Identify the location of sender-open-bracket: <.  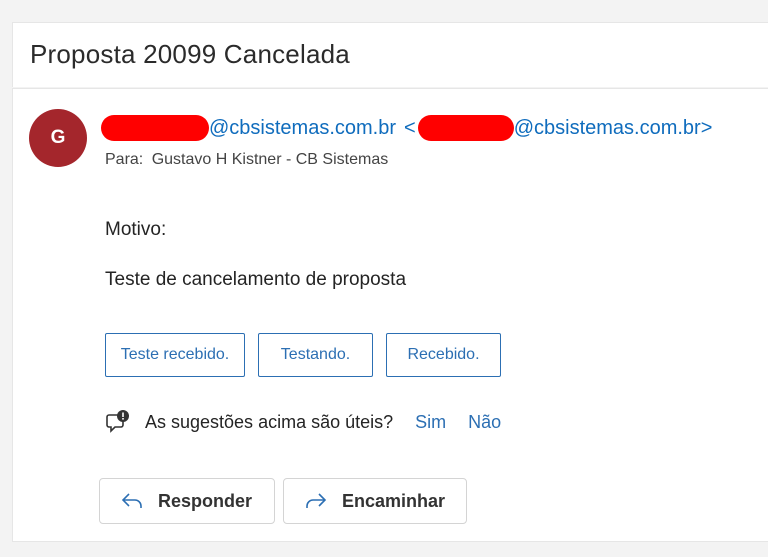
(410, 127).